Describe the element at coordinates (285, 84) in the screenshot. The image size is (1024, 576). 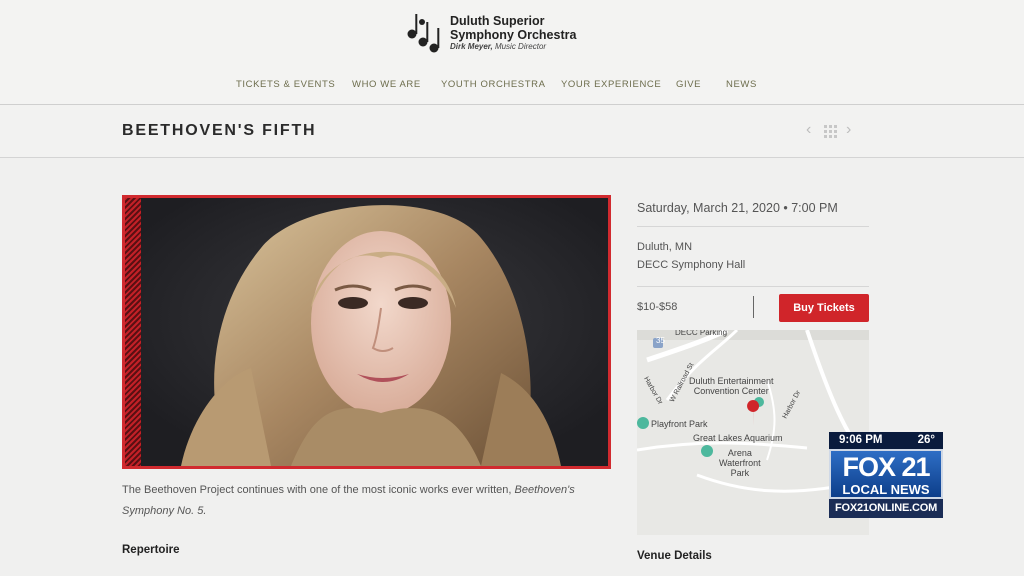
I see `nav-tickets-events: TICKETS & EVENTS` at that location.